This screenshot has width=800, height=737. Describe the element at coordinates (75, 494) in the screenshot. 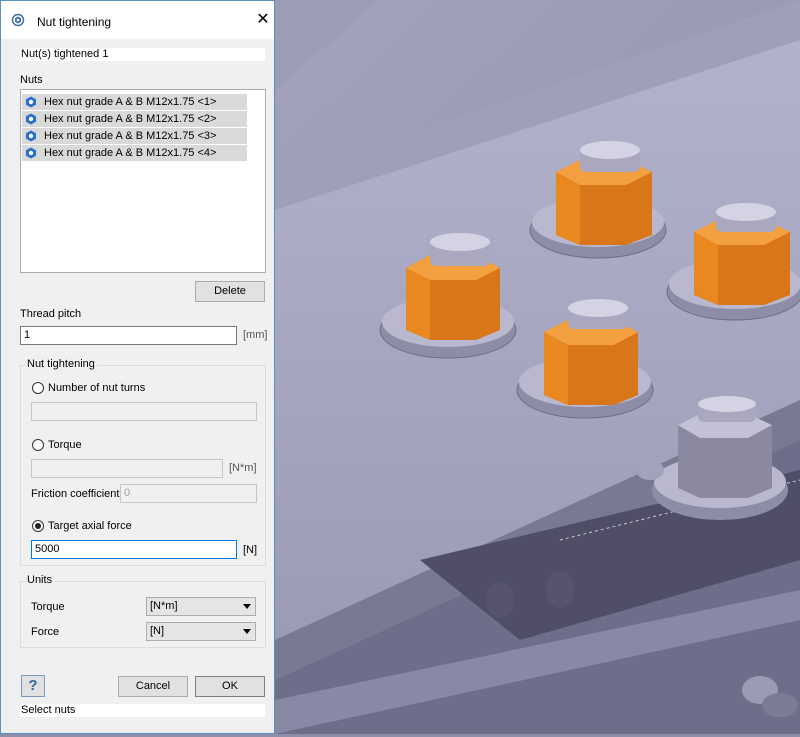

I see `friction-coefficient-label: Friction coefficient` at that location.